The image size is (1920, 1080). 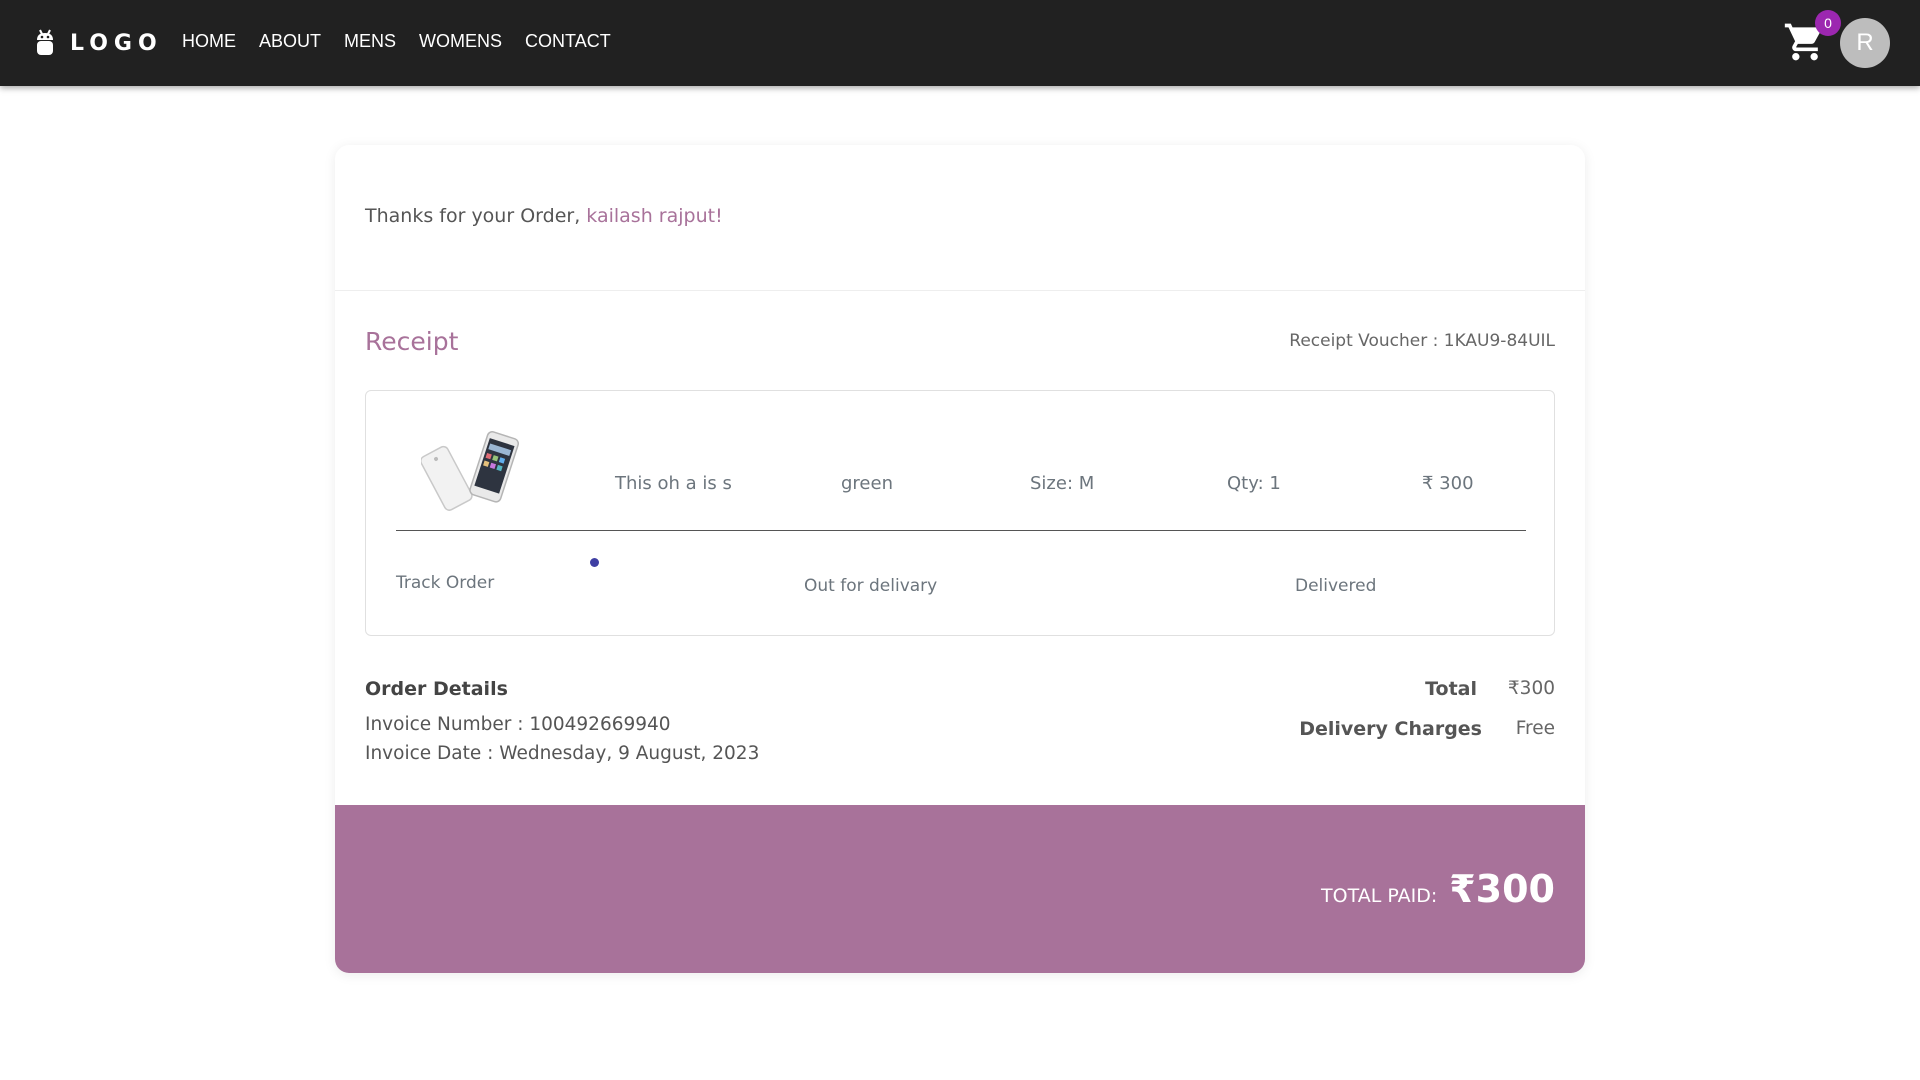 I want to click on nav-links: HOME ABOUT MENS WOMENS CONTACT, so click(x=408, y=41).